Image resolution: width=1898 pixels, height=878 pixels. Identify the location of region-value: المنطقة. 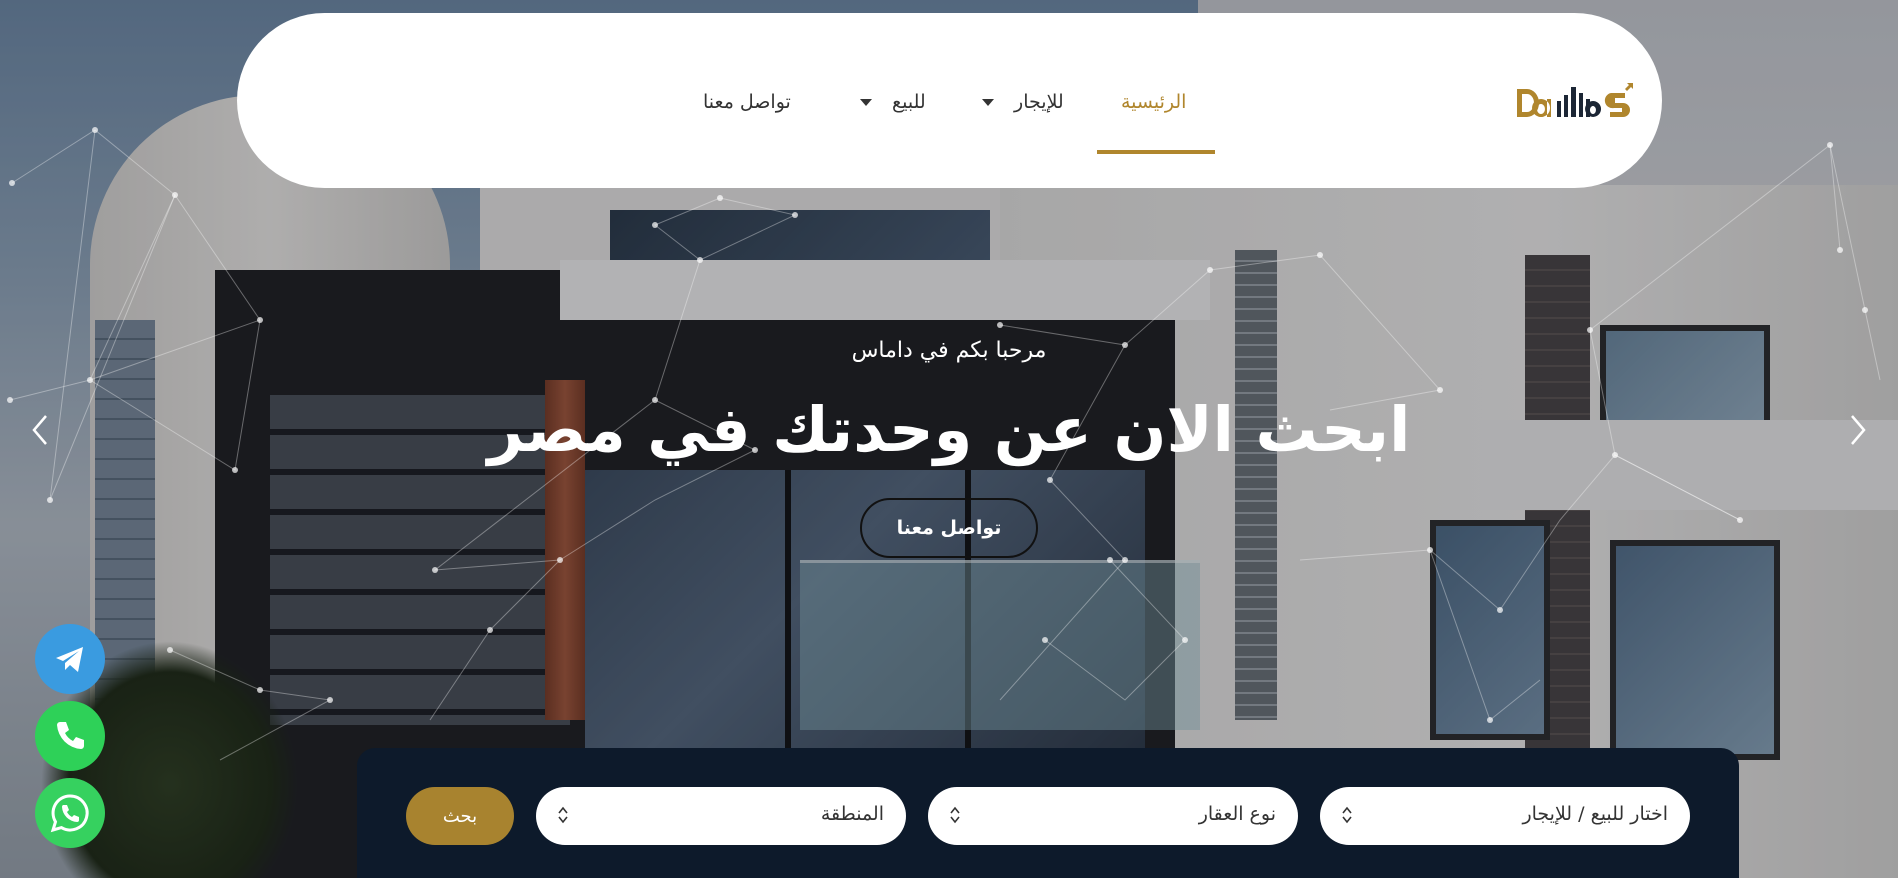
(852, 814).